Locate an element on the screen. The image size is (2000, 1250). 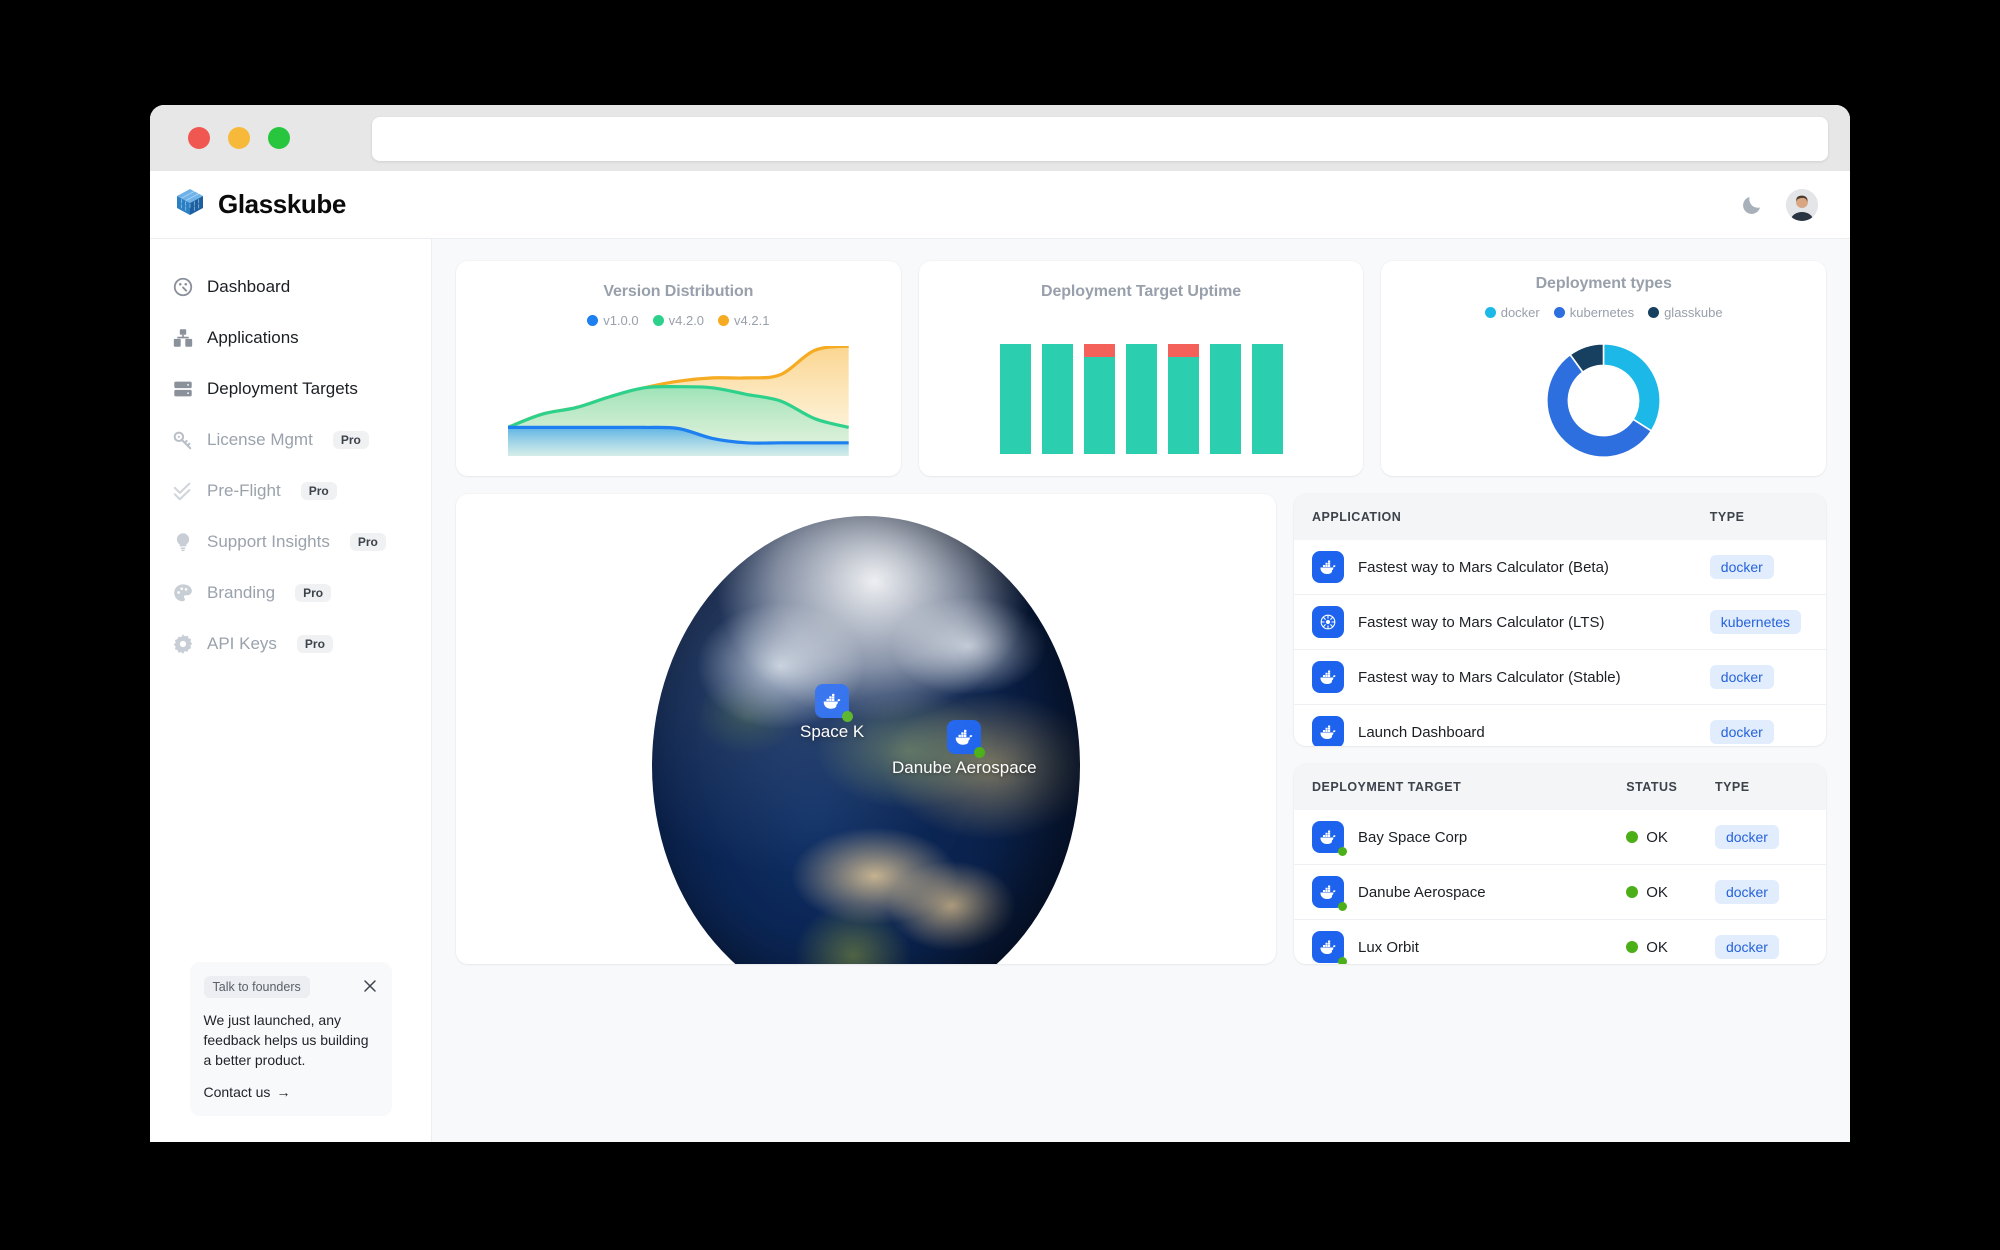
chart-legend: docker kubernetes glasskube is located at coordinates (1603, 312).